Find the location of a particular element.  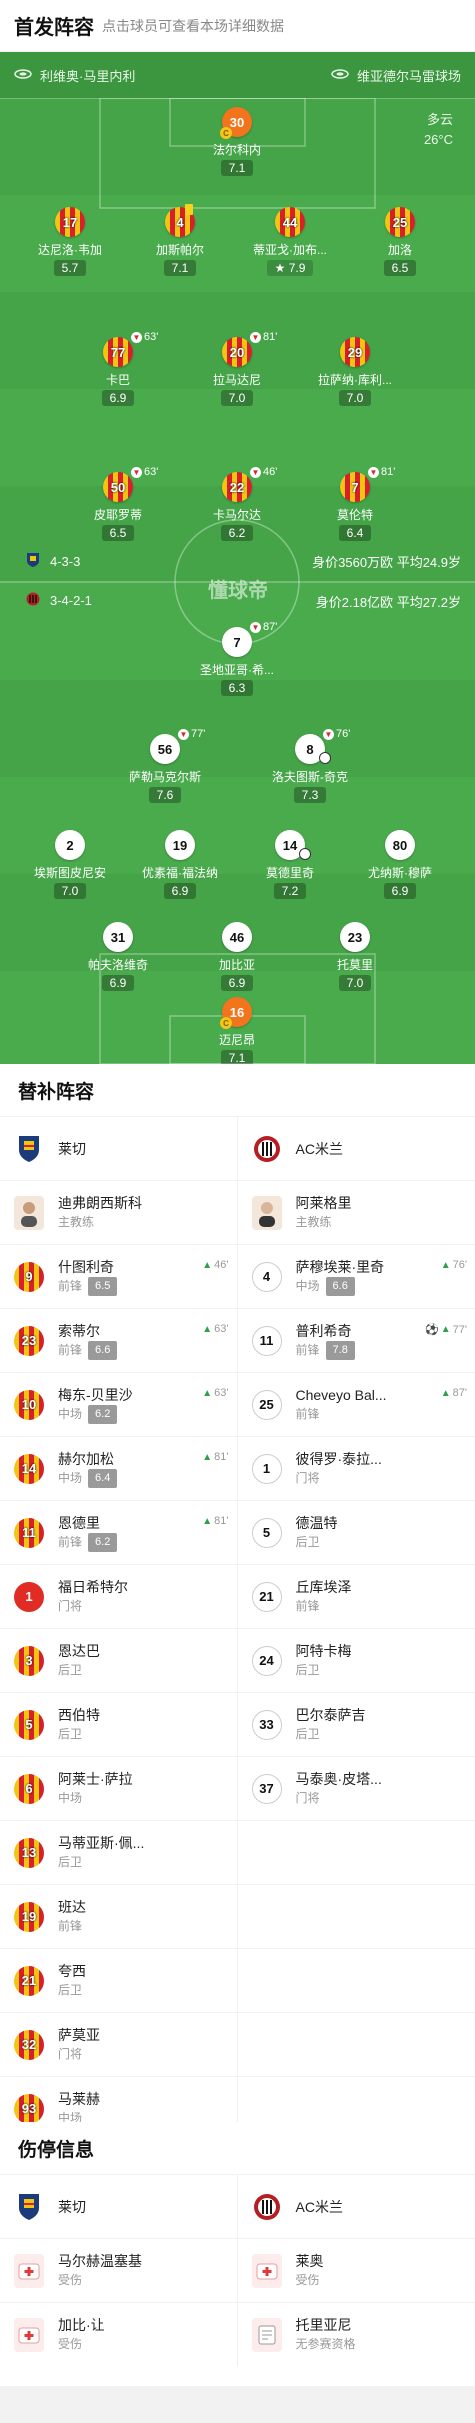

home-sub-player: 21 夸西 后卫 is located at coordinates (119, 1980).